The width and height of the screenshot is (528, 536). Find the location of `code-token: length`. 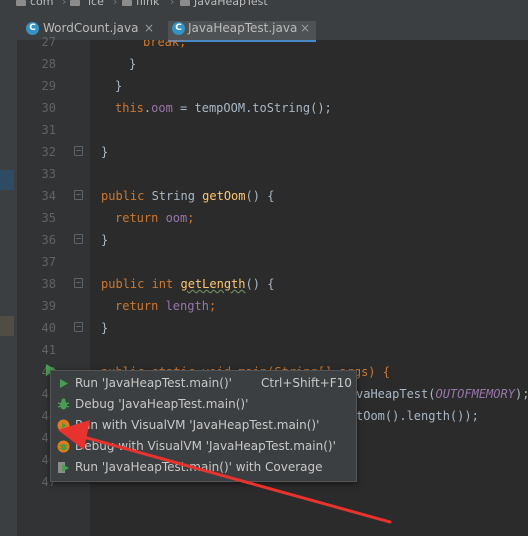

code-token: length is located at coordinates (183, 306).